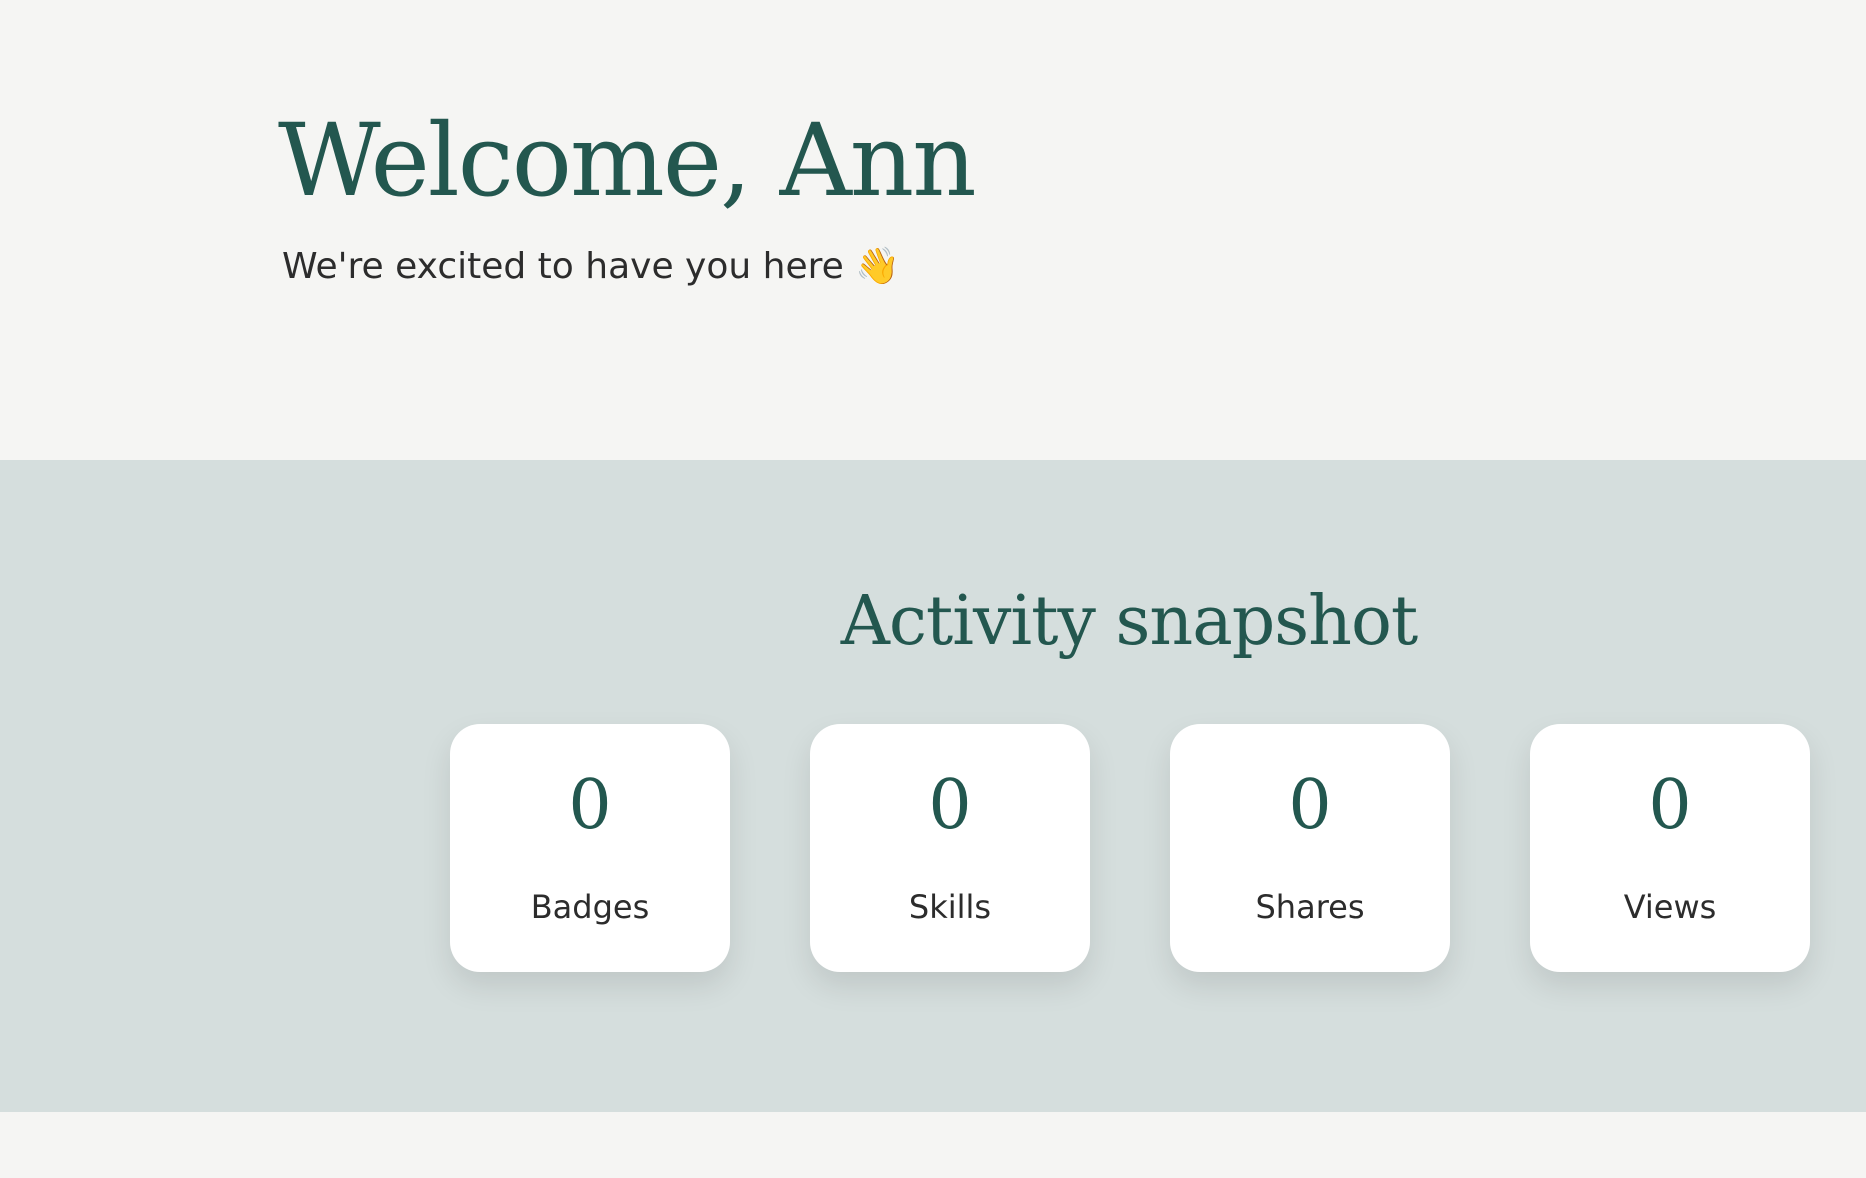  Describe the element at coordinates (933, 1145) in the screenshot. I see `footer-band` at that location.